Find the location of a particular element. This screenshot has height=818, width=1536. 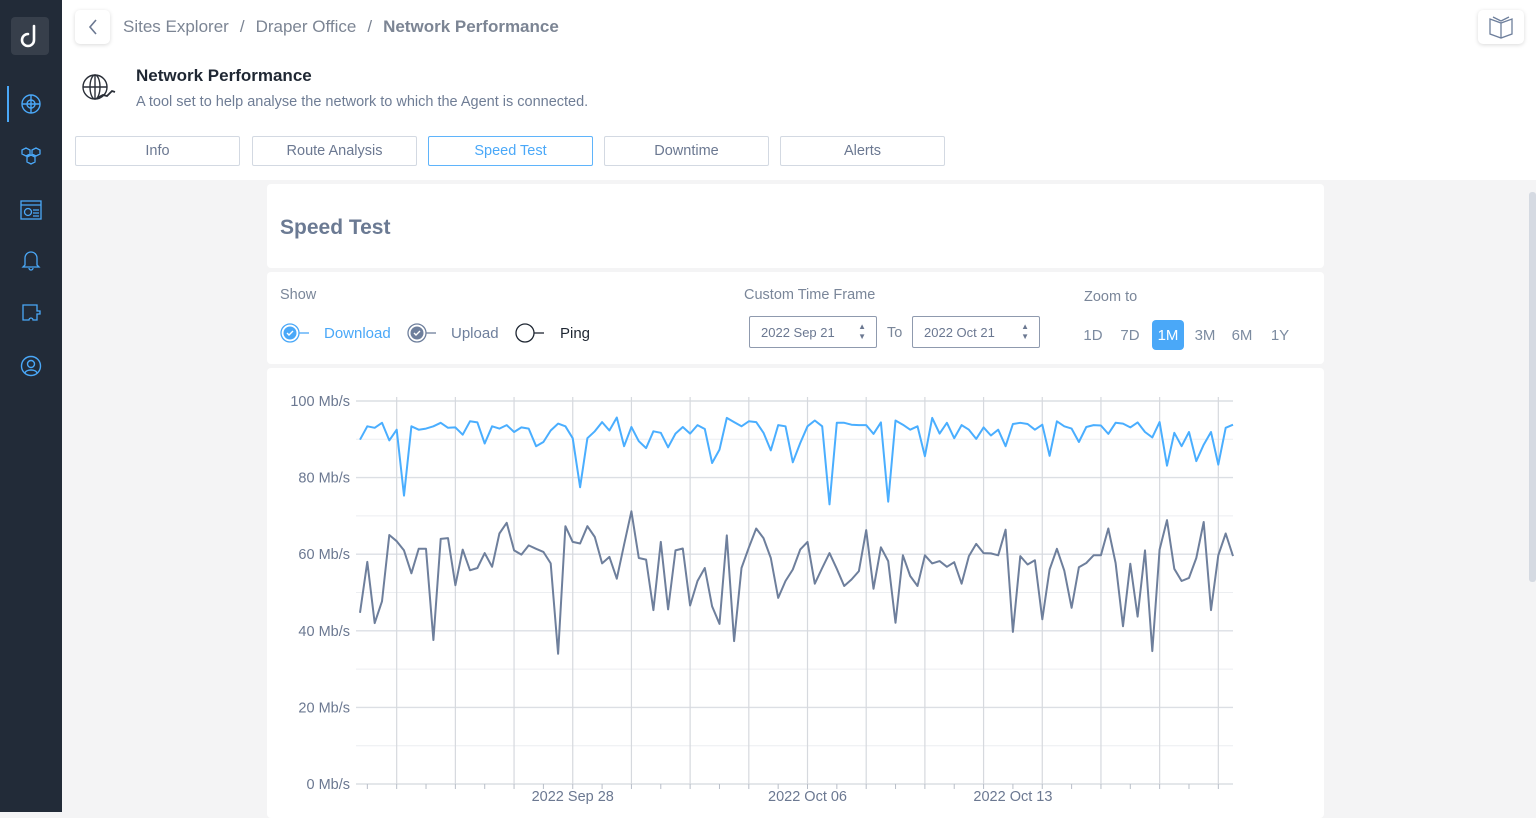

y-tick-label: 20 Mb/s is located at coordinates (324, 708).